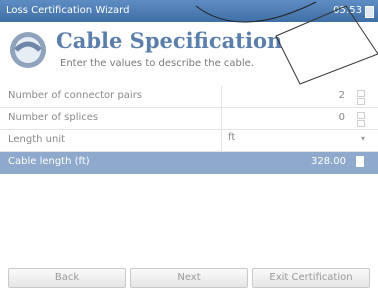 The height and width of the screenshot is (290, 378). I want to click on length-unit-value: ft, so click(231, 137).